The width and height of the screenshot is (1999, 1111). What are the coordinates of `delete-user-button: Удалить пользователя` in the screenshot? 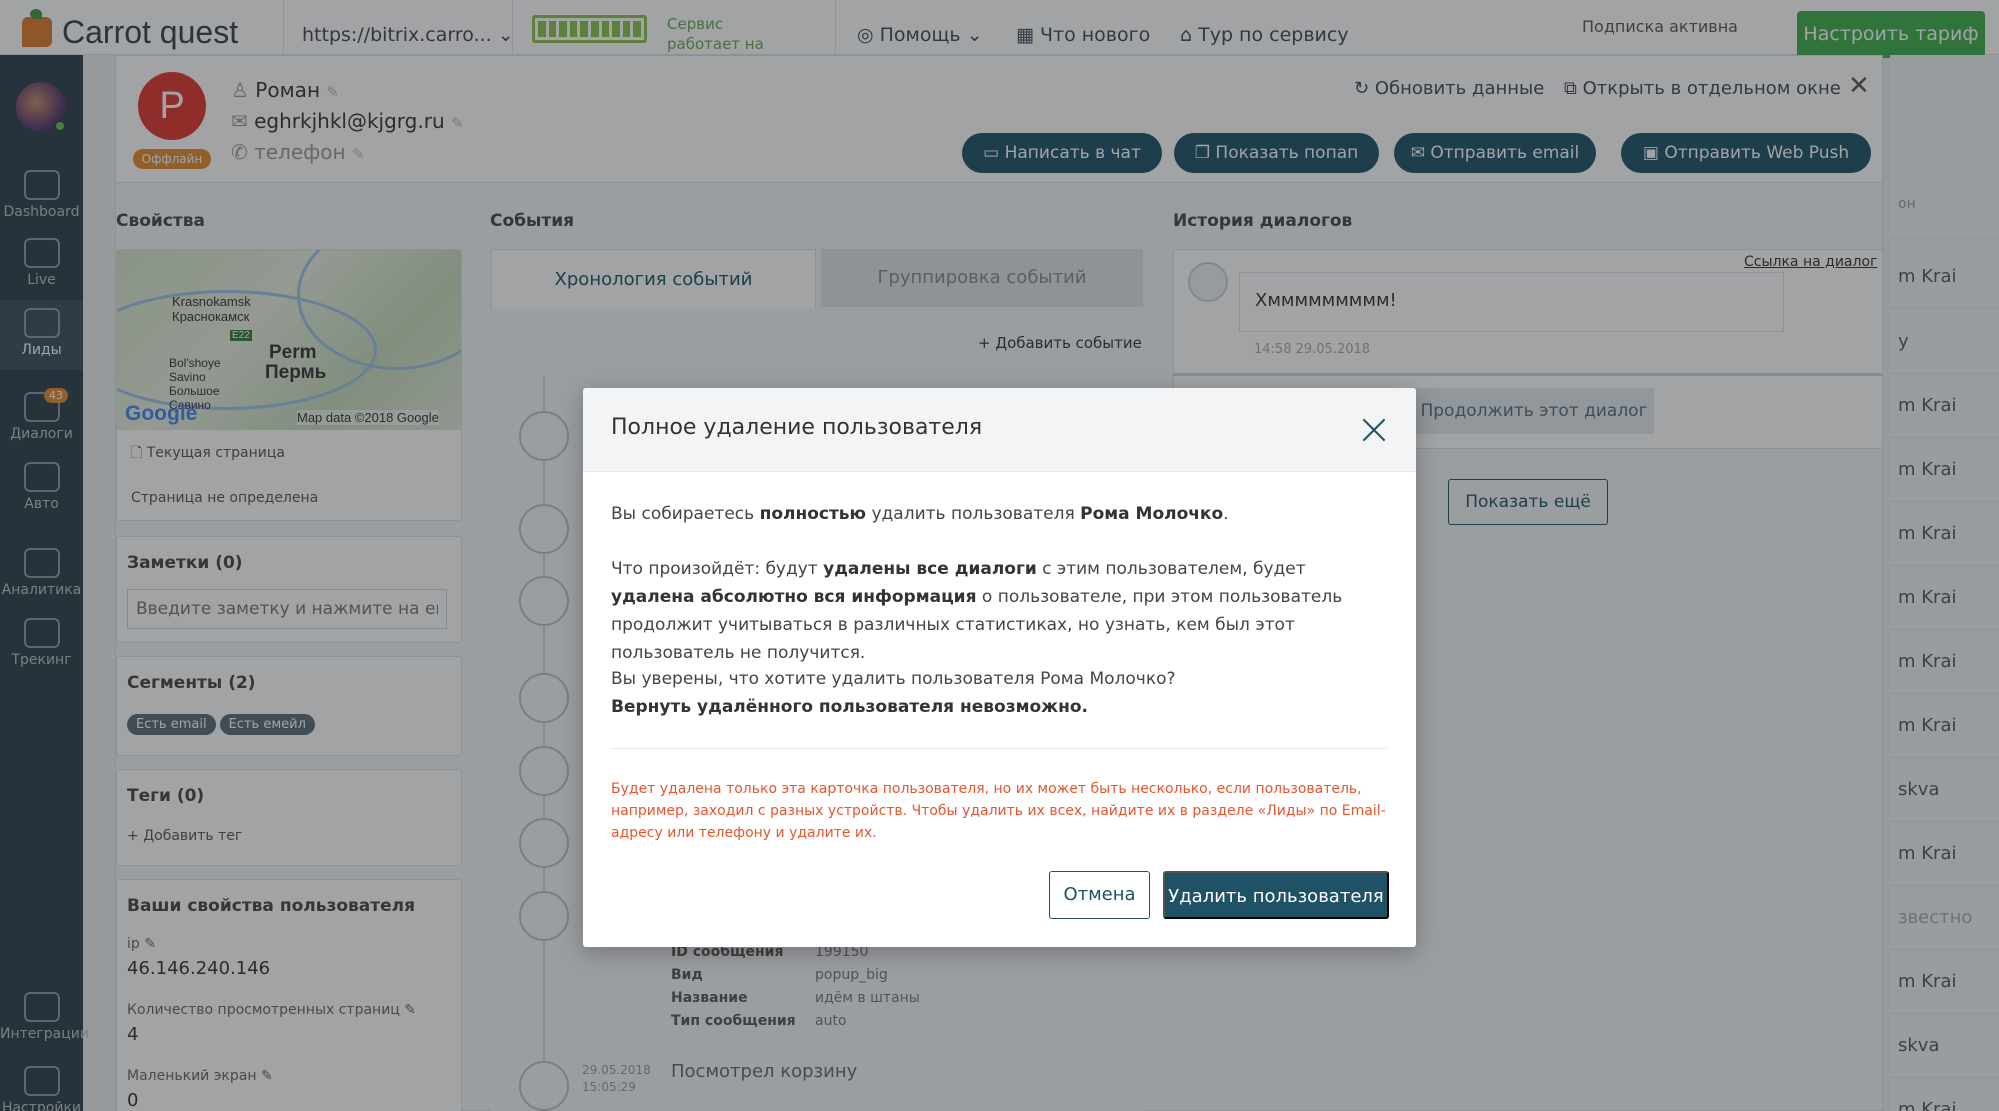 It's located at (1276, 895).